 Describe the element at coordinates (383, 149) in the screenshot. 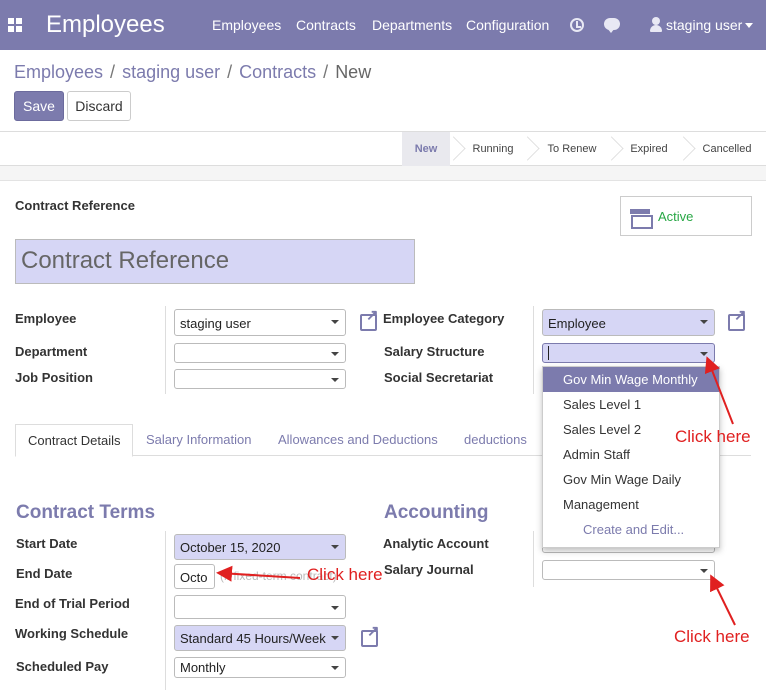

I see `status-bar: New Running To Renew Expired Cancelled` at that location.